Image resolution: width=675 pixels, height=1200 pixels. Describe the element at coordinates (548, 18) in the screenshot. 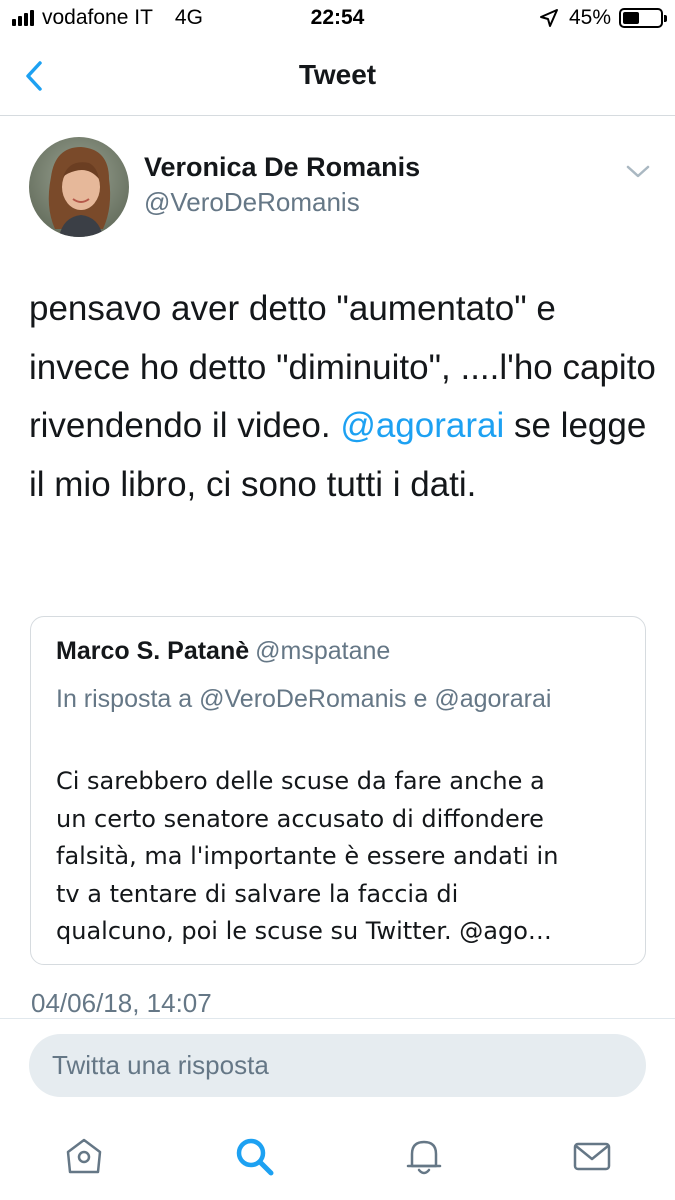

I see `location-arrow-icon` at that location.